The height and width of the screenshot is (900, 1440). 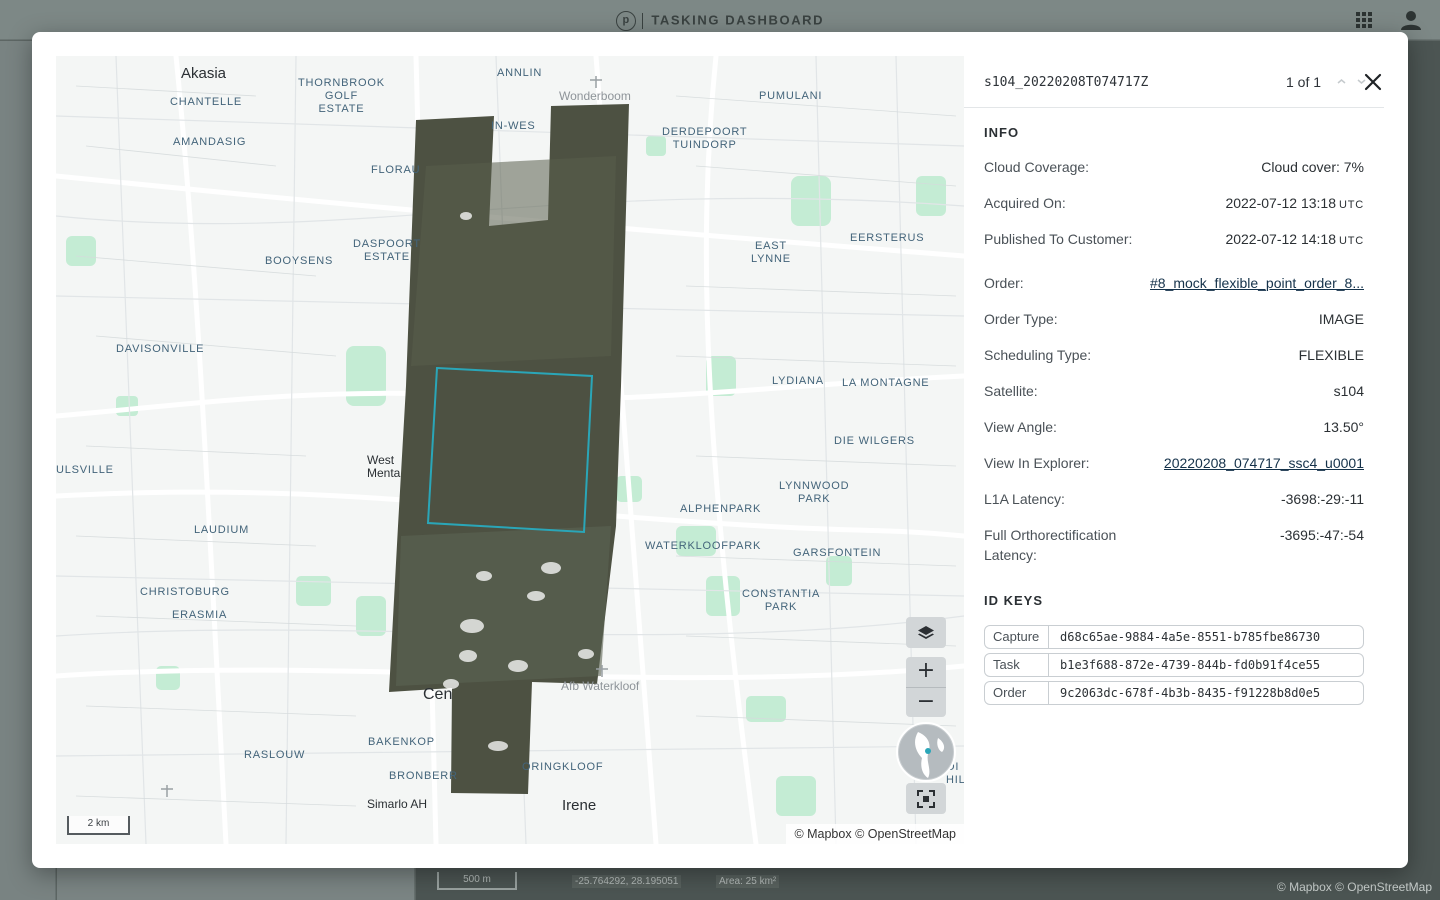 What do you see at coordinates (85, 470) in the screenshot?
I see `map-label-ulsville: ULSVILLE` at bounding box center [85, 470].